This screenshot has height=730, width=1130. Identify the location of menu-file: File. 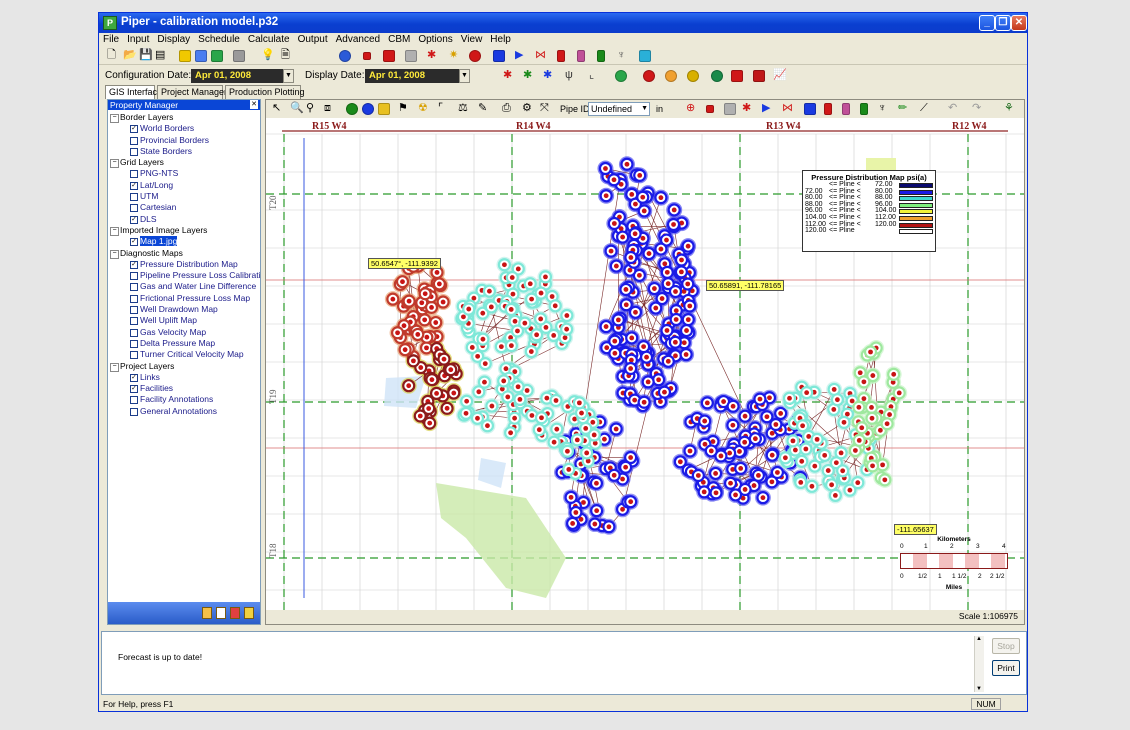
(111, 39).